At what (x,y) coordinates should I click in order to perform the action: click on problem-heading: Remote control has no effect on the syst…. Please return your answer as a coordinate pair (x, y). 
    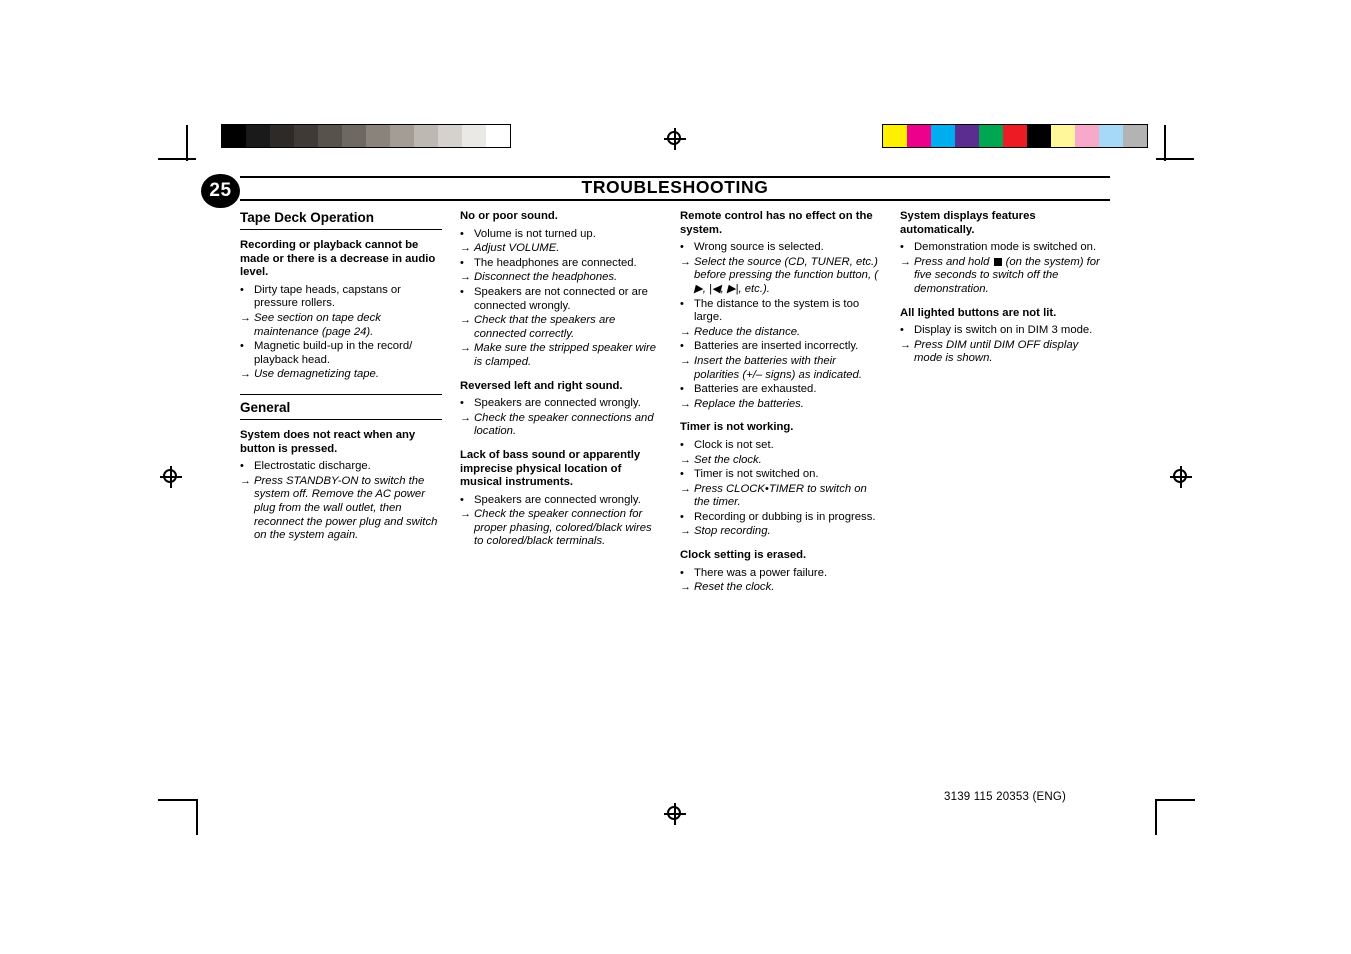
    Looking at the image, I should click on (776, 223).